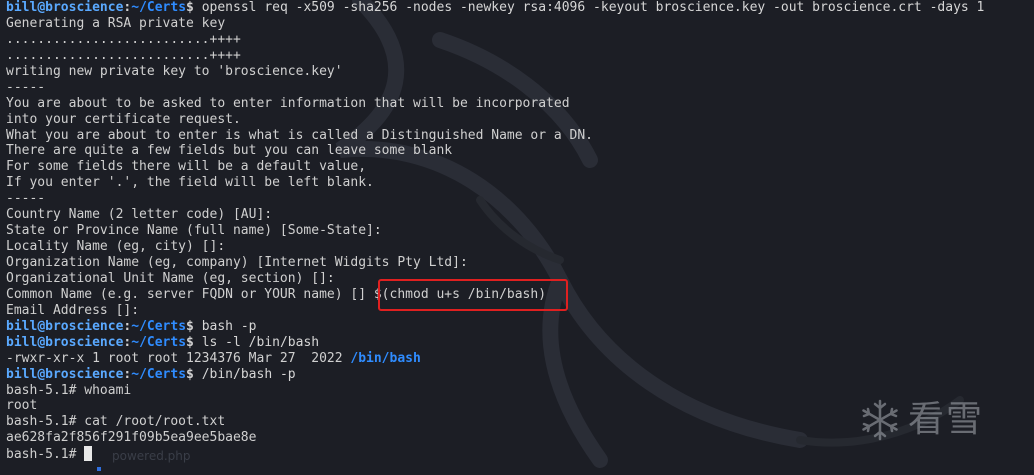 Image resolution: width=1034 pixels, height=475 pixels. What do you see at coordinates (139, 215) in the screenshot?
I see `output-text: Country Name (2 letter code) [AU]:` at bounding box center [139, 215].